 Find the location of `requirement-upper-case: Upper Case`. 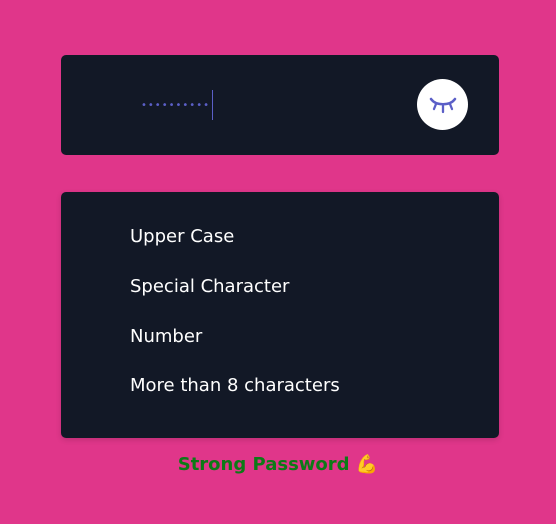

requirement-upper-case: Upper Case is located at coordinates (182, 236).